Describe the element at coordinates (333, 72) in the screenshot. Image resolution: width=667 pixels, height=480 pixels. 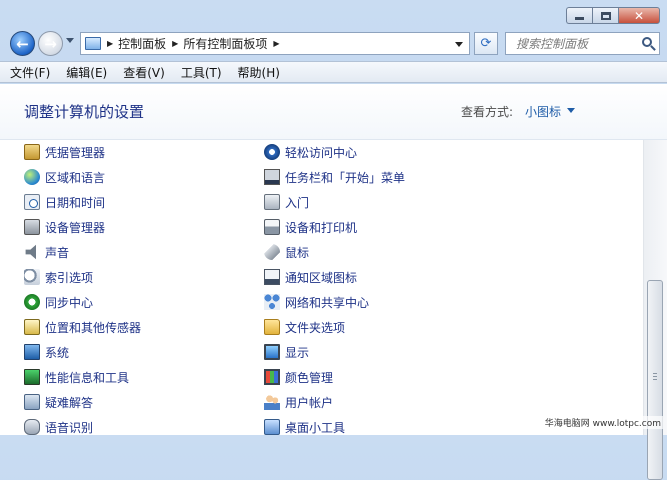
I see `menu-bar: 文件(F) 编辑(E) 查看(V) 工具(T) 帮助(H)` at that location.